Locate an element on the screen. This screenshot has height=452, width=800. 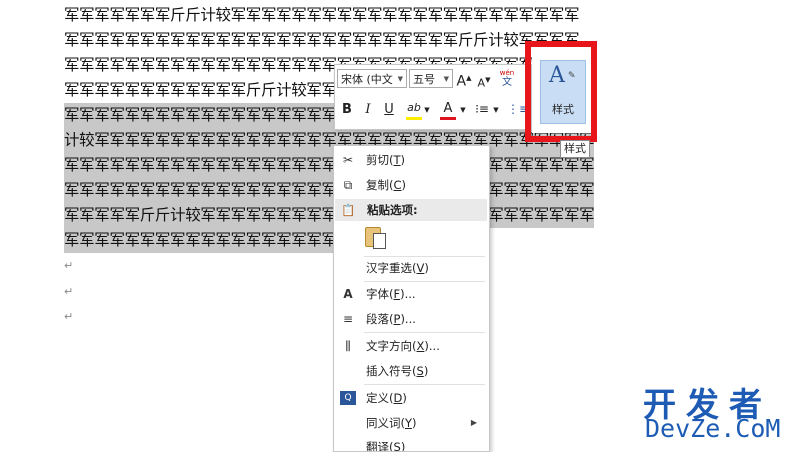
text-direction-icon: ⫼ is located at coordinates (348, 346).